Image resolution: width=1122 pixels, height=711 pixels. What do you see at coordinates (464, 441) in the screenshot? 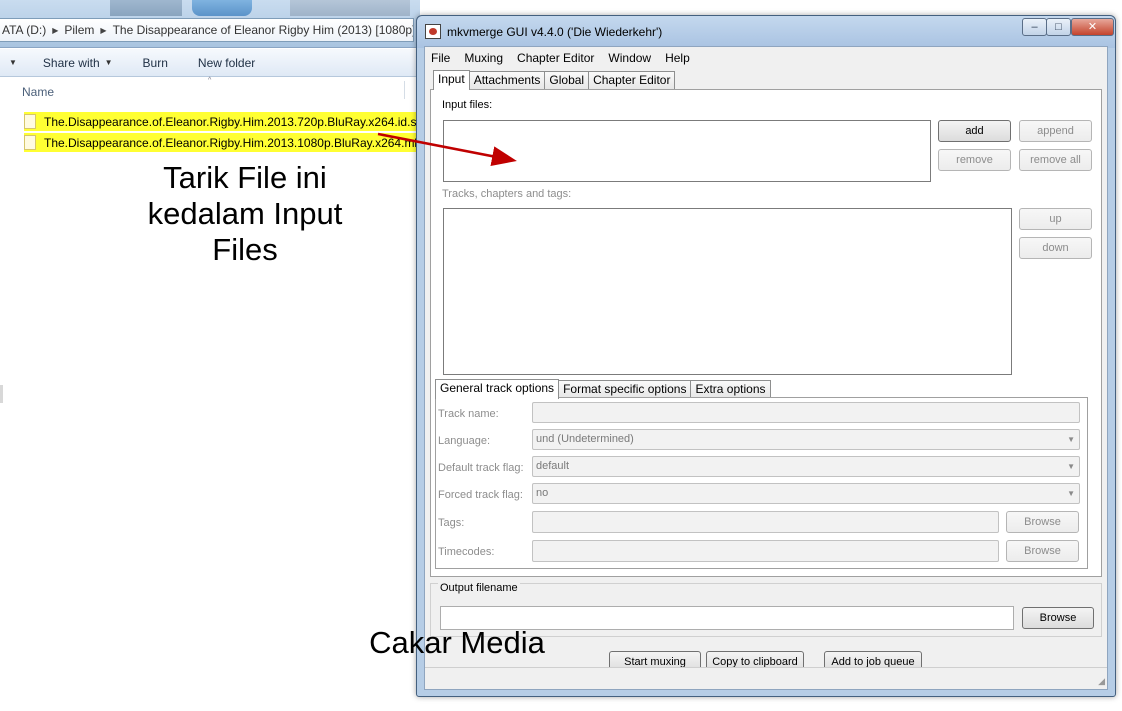
I see `language-label: Language:` at bounding box center [464, 441].